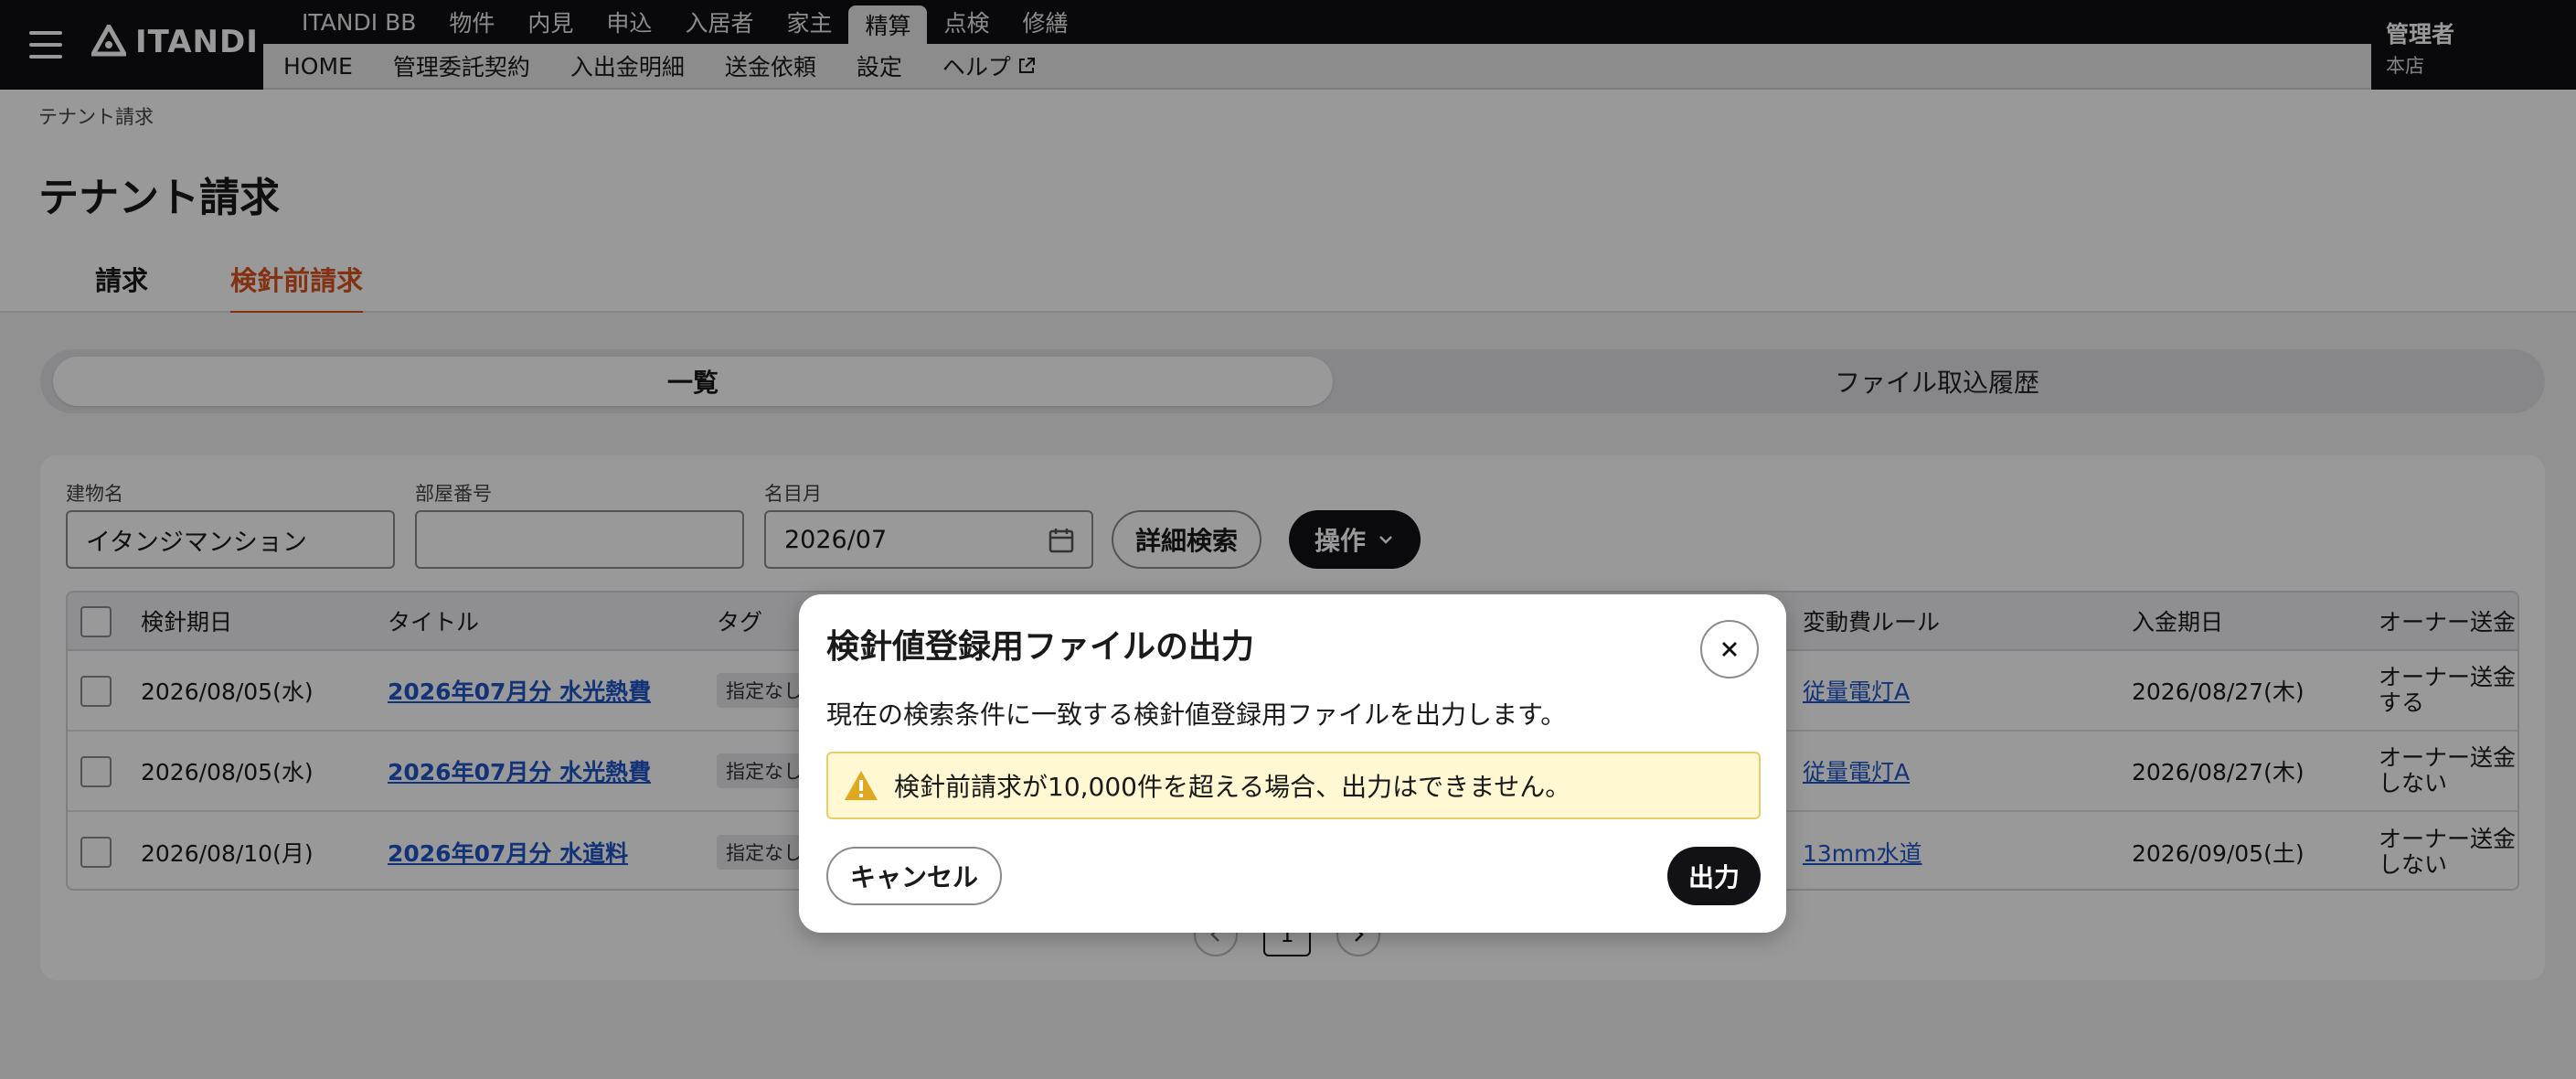 The width and height of the screenshot is (2576, 1079). What do you see at coordinates (914, 876) in the screenshot?
I see `cancel-button: キャンセル` at bounding box center [914, 876].